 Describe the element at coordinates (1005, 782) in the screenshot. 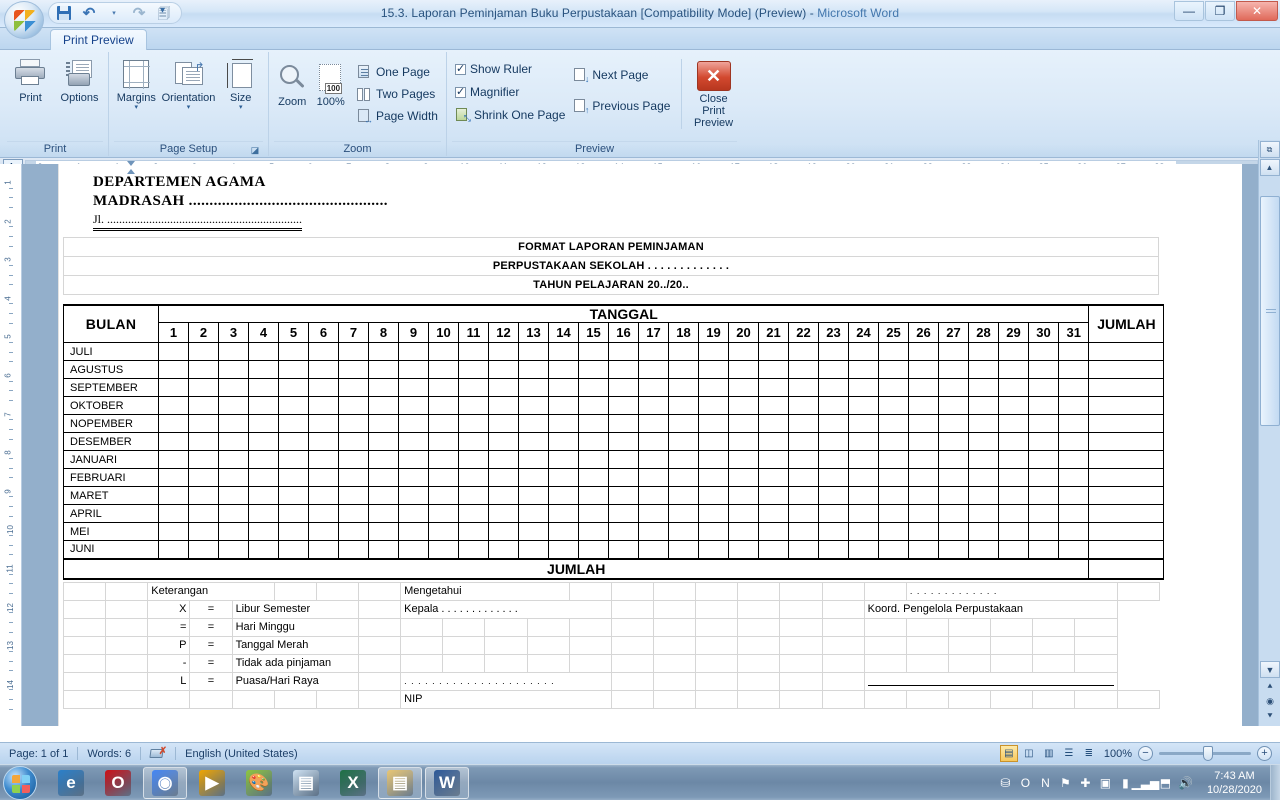

I see `network-users-icon: ⛁` at that location.